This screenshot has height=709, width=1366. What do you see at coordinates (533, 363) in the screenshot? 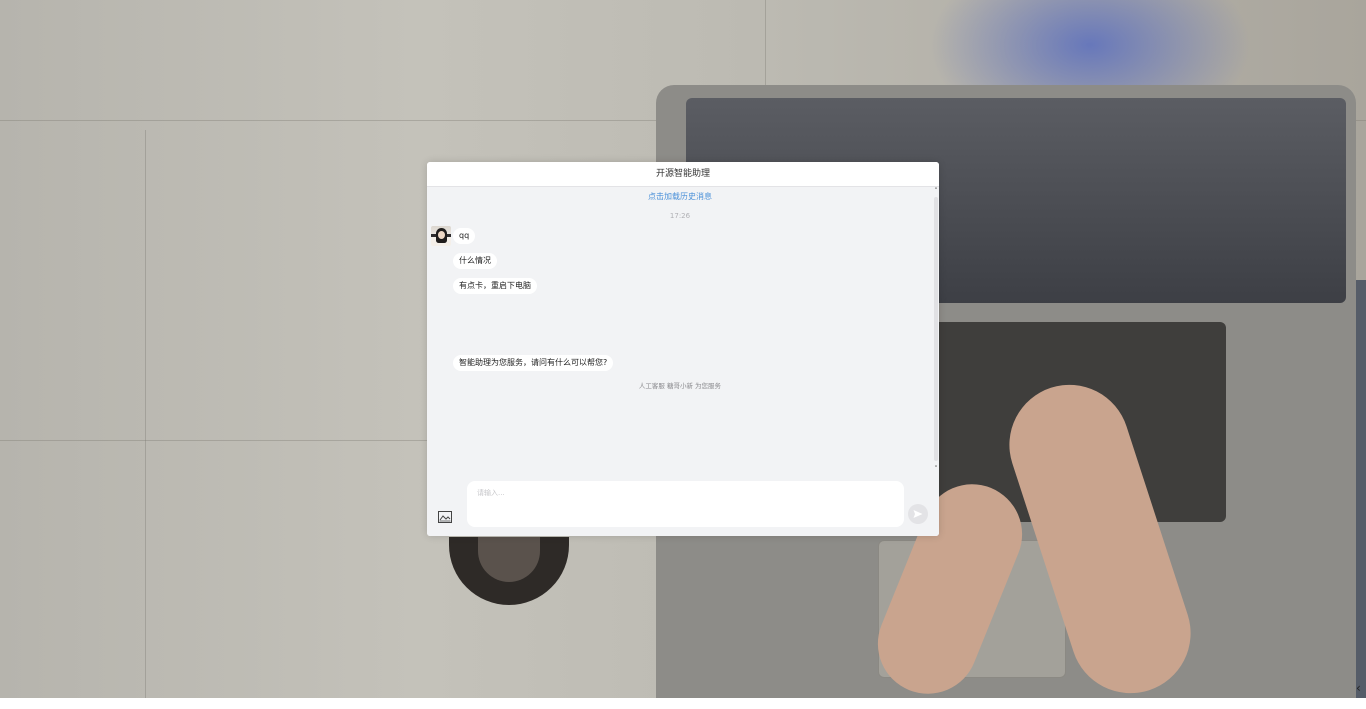
I see `message-bubble: 智能助理为您服务，请问有什么可以帮您?` at bounding box center [533, 363].